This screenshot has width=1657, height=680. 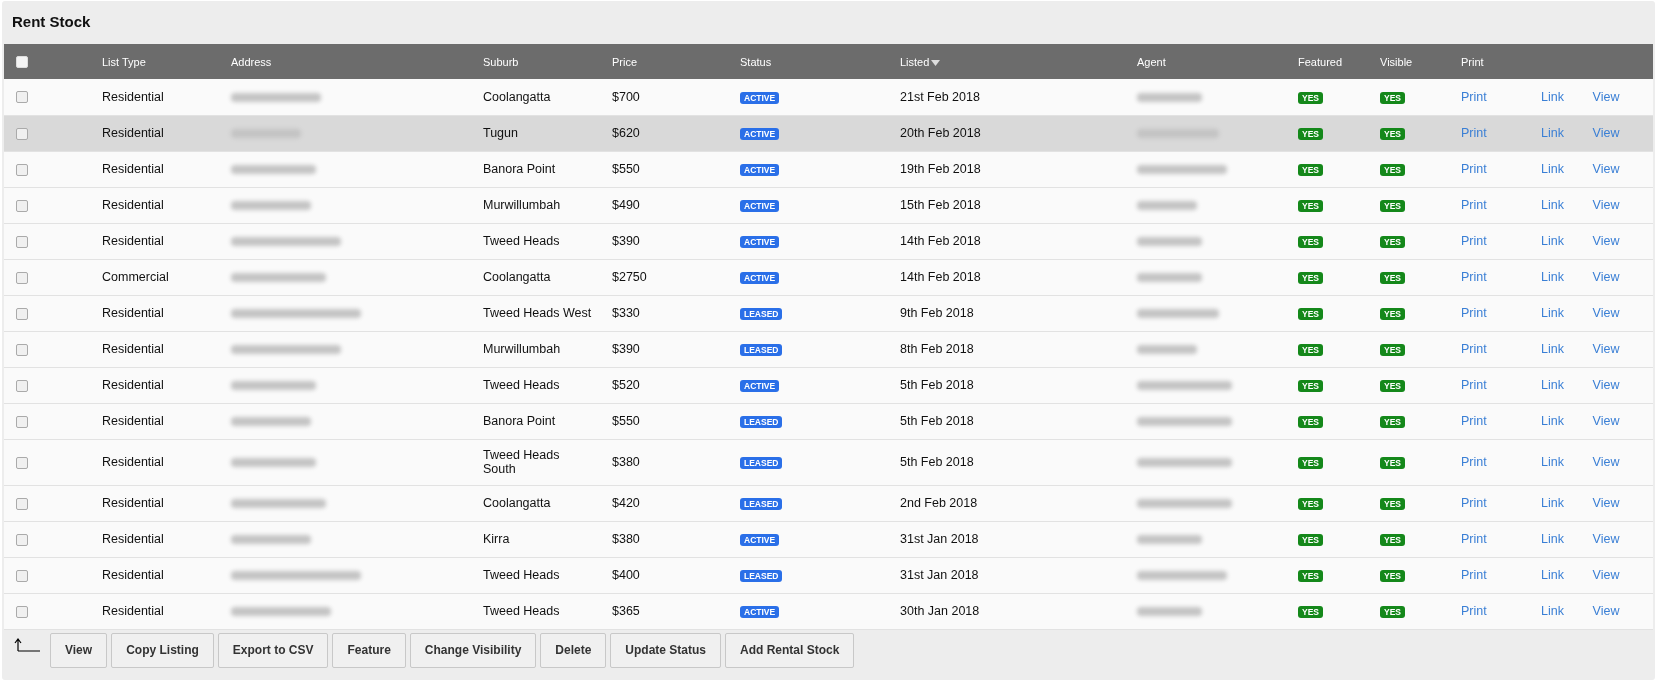 What do you see at coordinates (666, 650) in the screenshot?
I see `action-button: Update Status` at bounding box center [666, 650].